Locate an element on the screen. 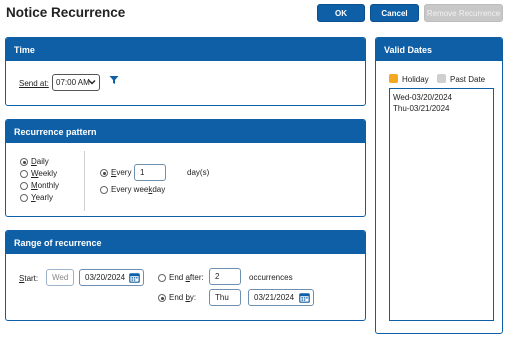 This screenshot has width=515, height=342. send-at-value: 07:00 AM is located at coordinates (73, 82).